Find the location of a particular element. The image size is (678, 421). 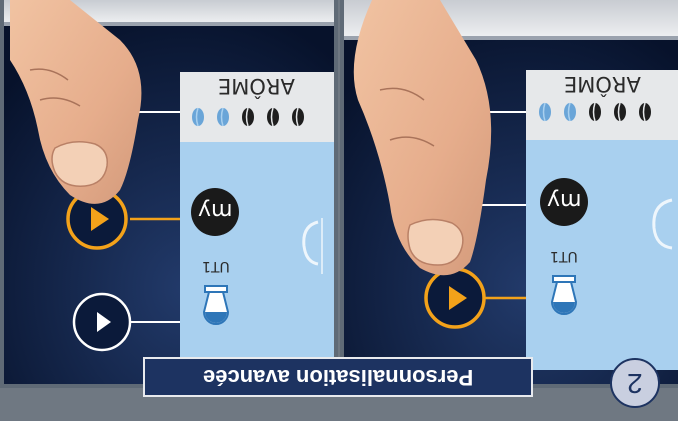

play-button-bottom-selected is located at coordinates (455, 298).